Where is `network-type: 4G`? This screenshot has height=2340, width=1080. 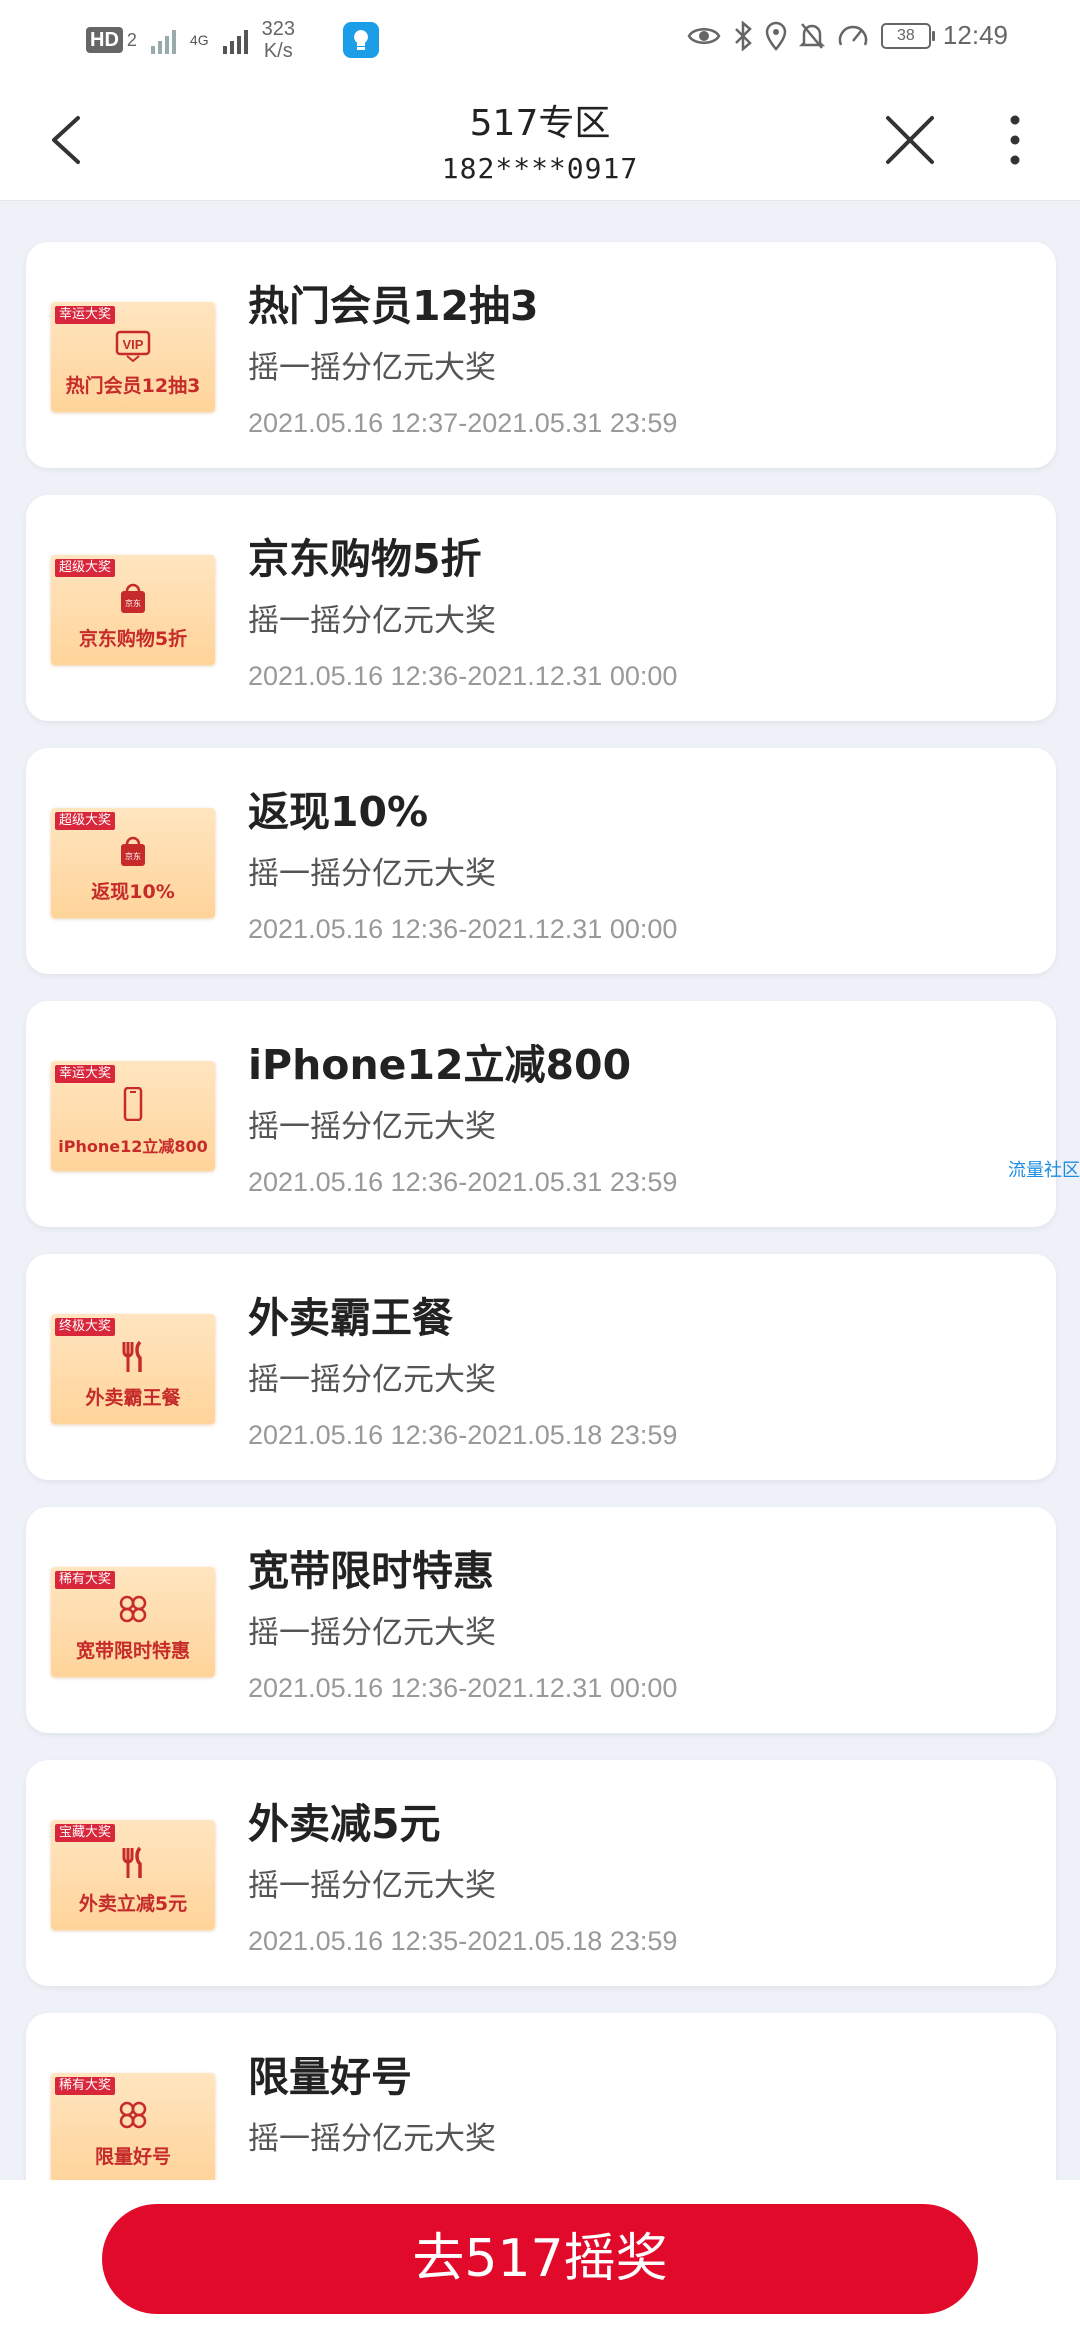
network-type: 4G is located at coordinates (199, 40).